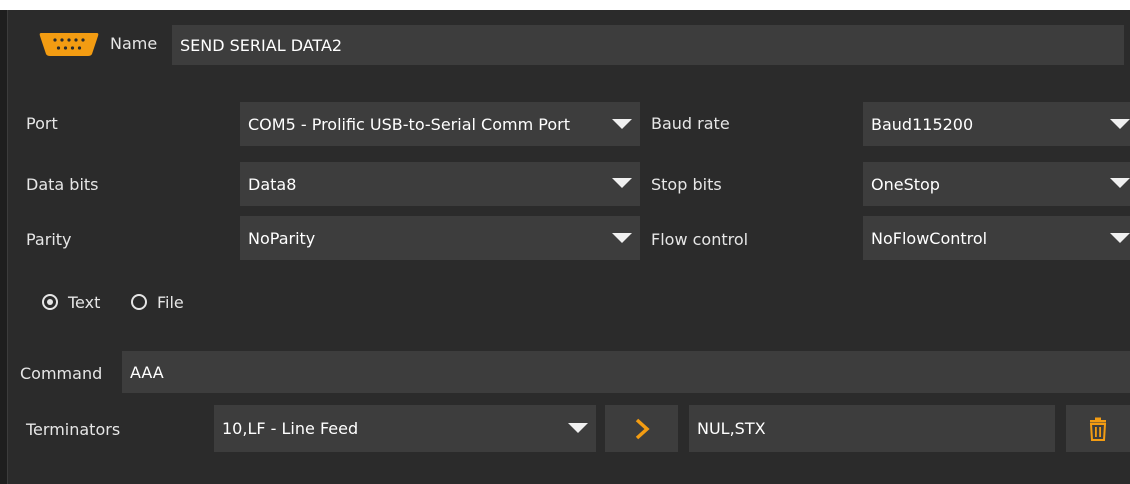 The width and height of the screenshot is (1130, 484). What do you see at coordinates (42, 123) in the screenshot?
I see `port-label: Port` at bounding box center [42, 123].